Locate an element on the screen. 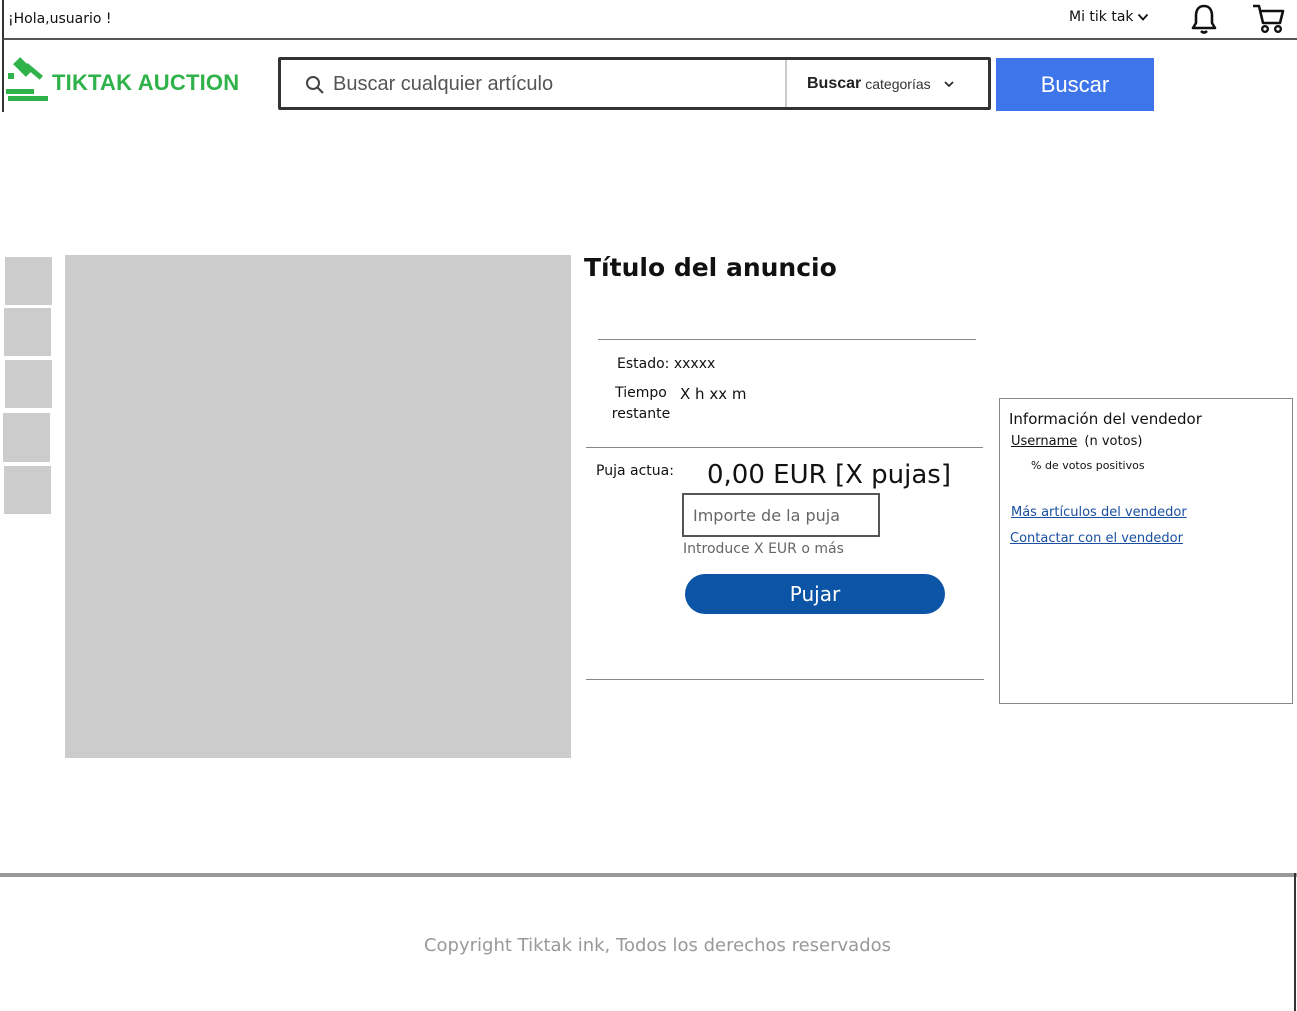 The height and width of the screenshot is (1011, 1297). seller-username-link: Username is located at coordinates (1044, 441).